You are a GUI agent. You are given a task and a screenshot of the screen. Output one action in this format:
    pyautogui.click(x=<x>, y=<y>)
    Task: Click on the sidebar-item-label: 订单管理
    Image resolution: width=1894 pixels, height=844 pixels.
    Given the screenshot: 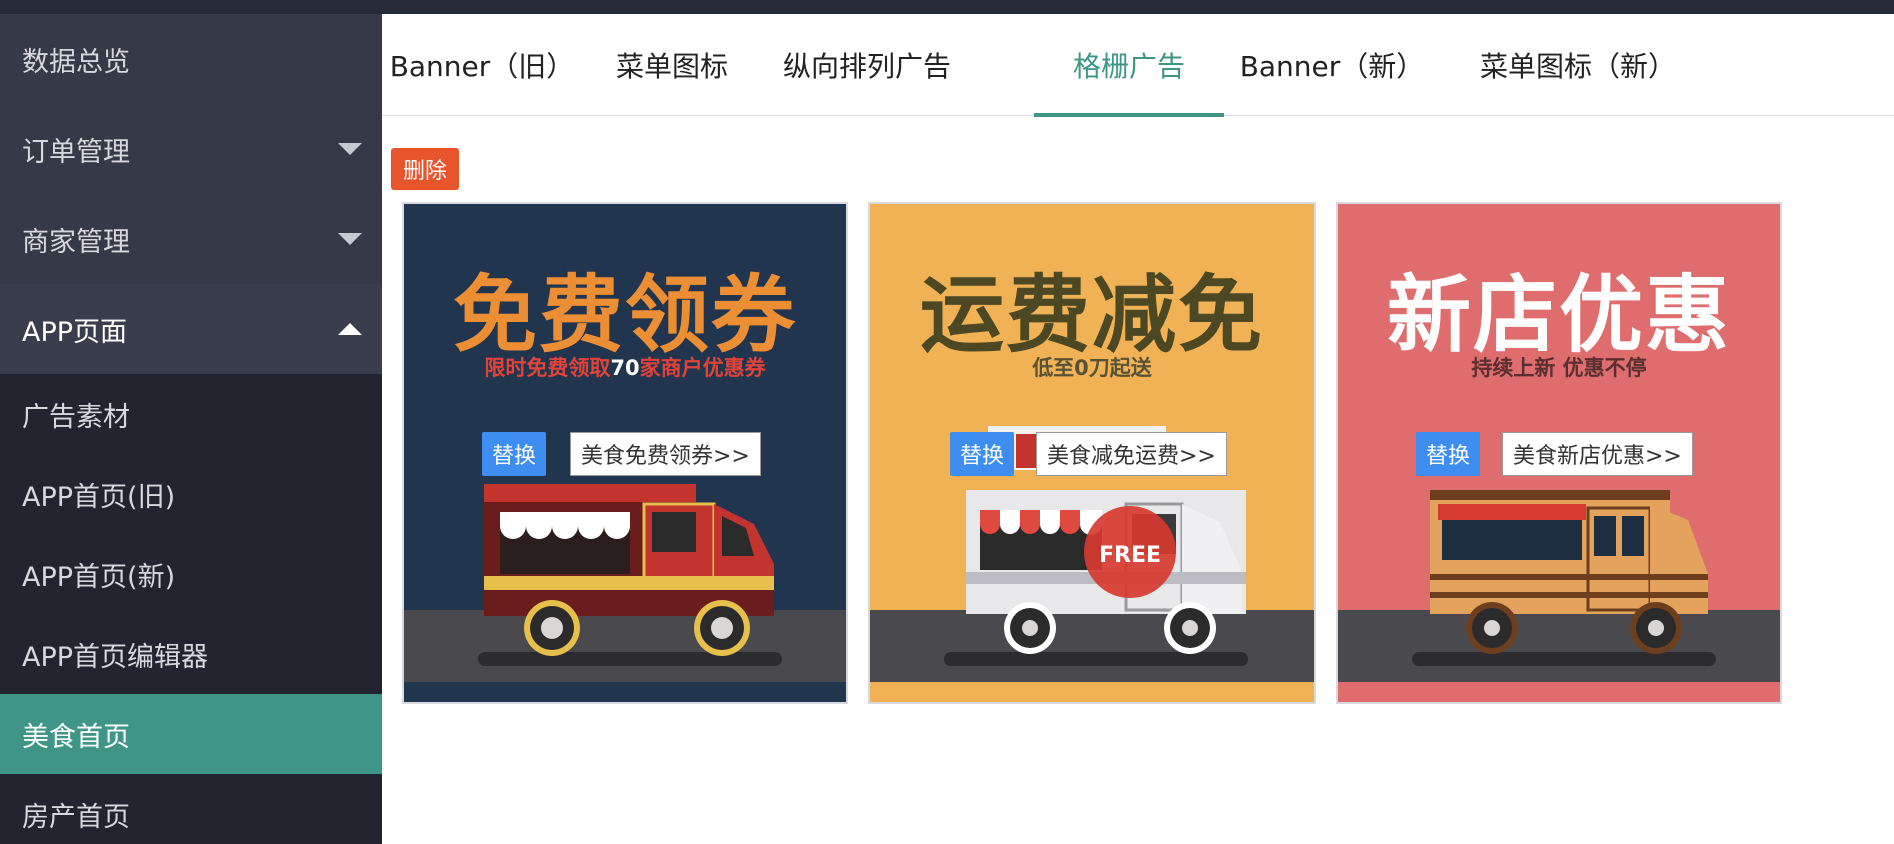 What is the action you would take?
    pyautogui.click(x=76, y=152)
    